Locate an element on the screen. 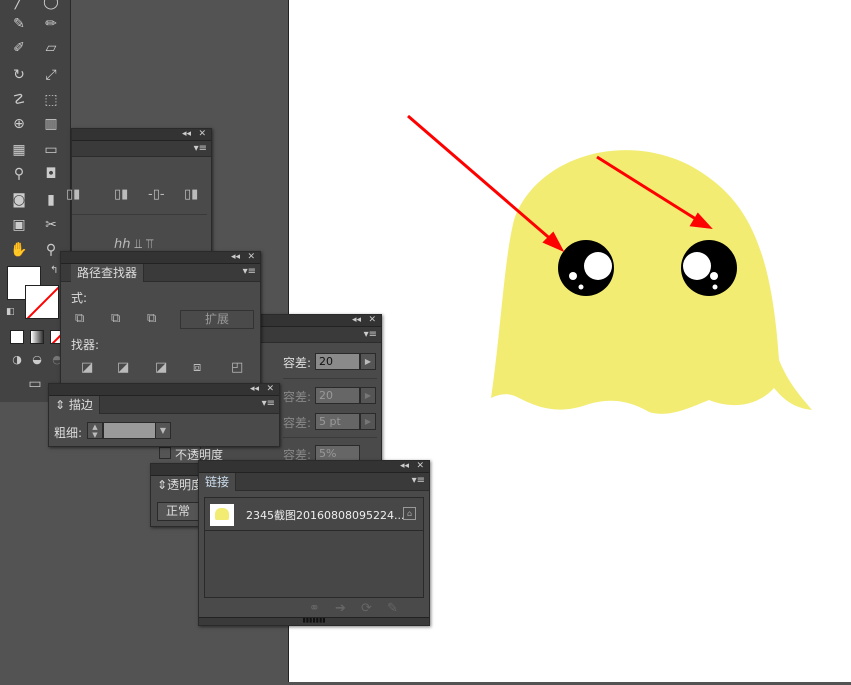 The height and width of the screenshot is (685, 851). link-item: 2345截图20160808095224... ⌂ is located at coordinates (314, 514).